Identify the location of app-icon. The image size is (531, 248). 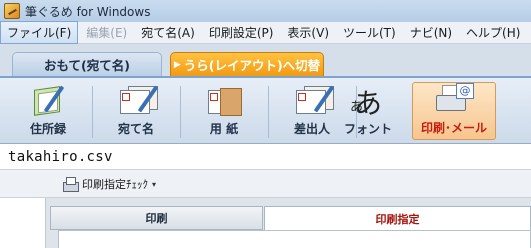
(12, 11).